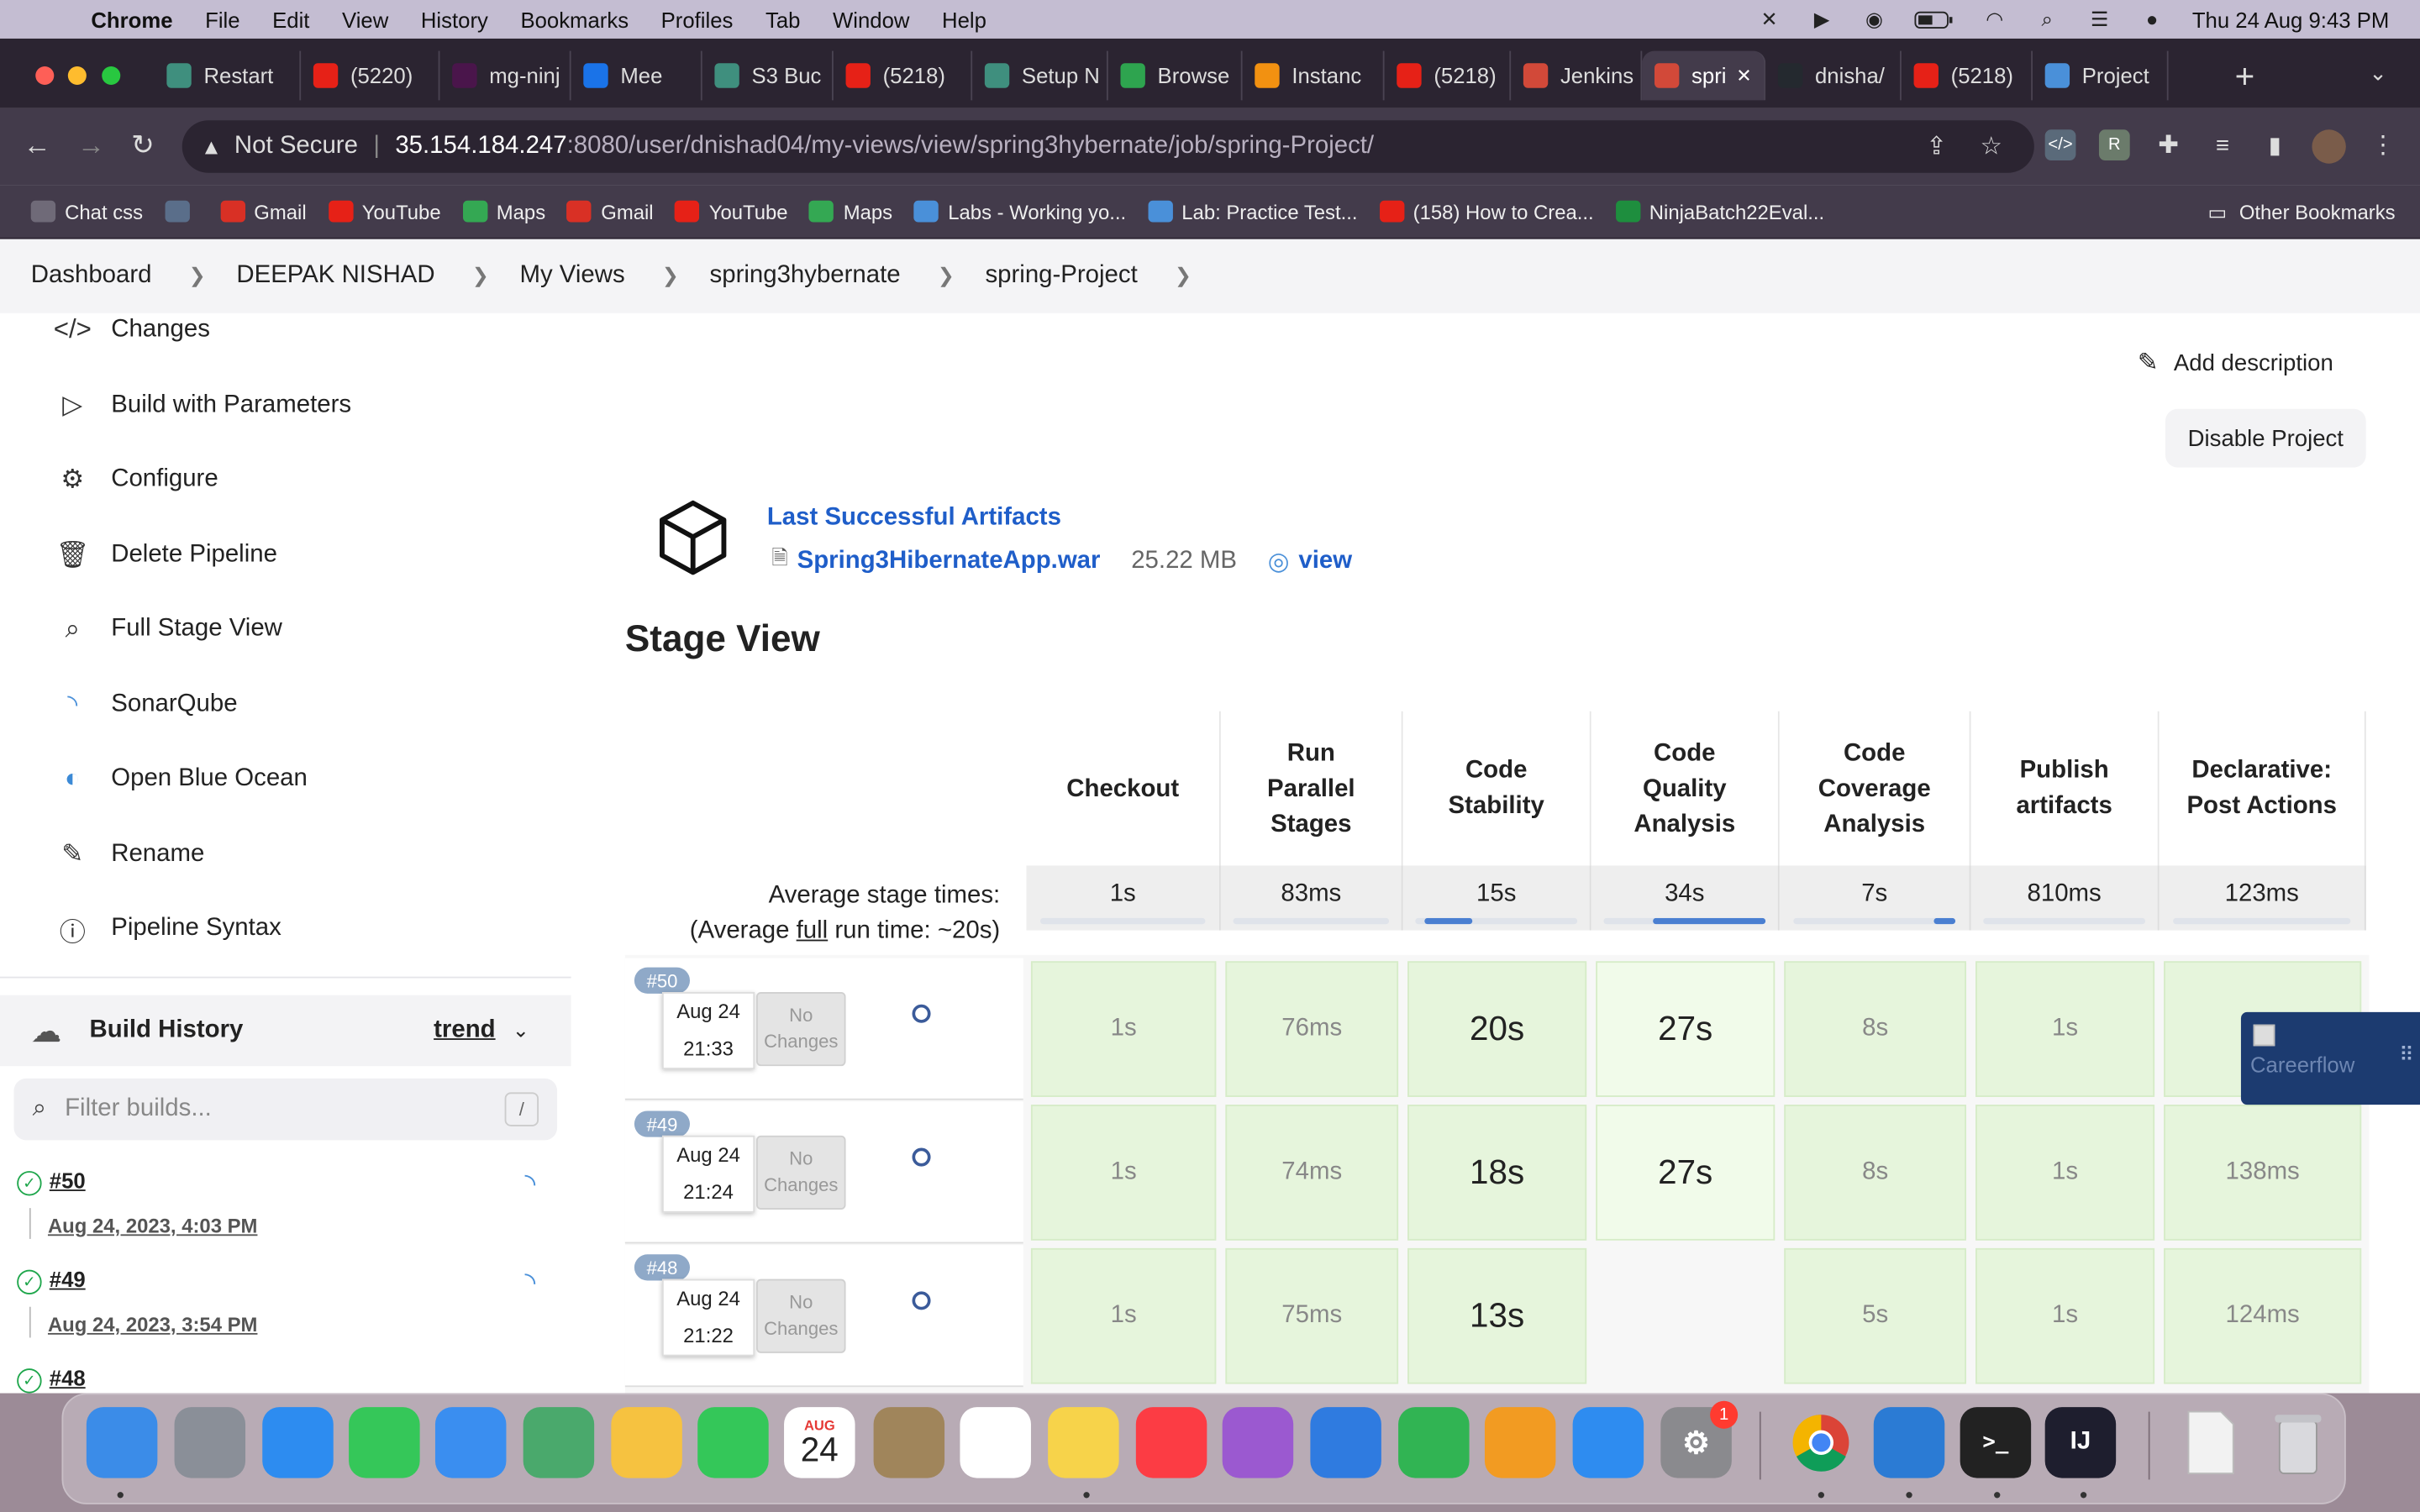 The width and height of the screenshot is (2420, 1512). What do you see at coordinates (1448, 75) in the screenshot?
I see `tab-10: (5218)` at bounding box center [1448, 75].